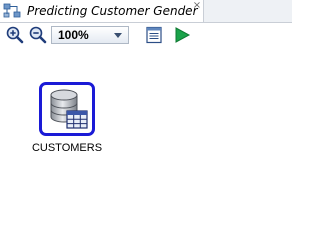 This screenshot has width=320, height=240. Describe the element at coordinates (15, 35) in the screenshot. I see `zoom-in-icon` at that location.